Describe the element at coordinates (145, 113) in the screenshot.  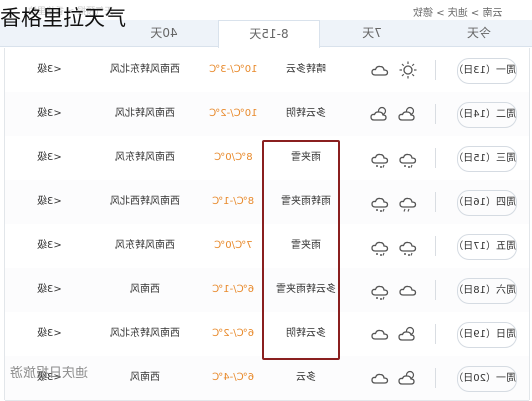
I see `wind-direction: 西南风转北风` at that location.